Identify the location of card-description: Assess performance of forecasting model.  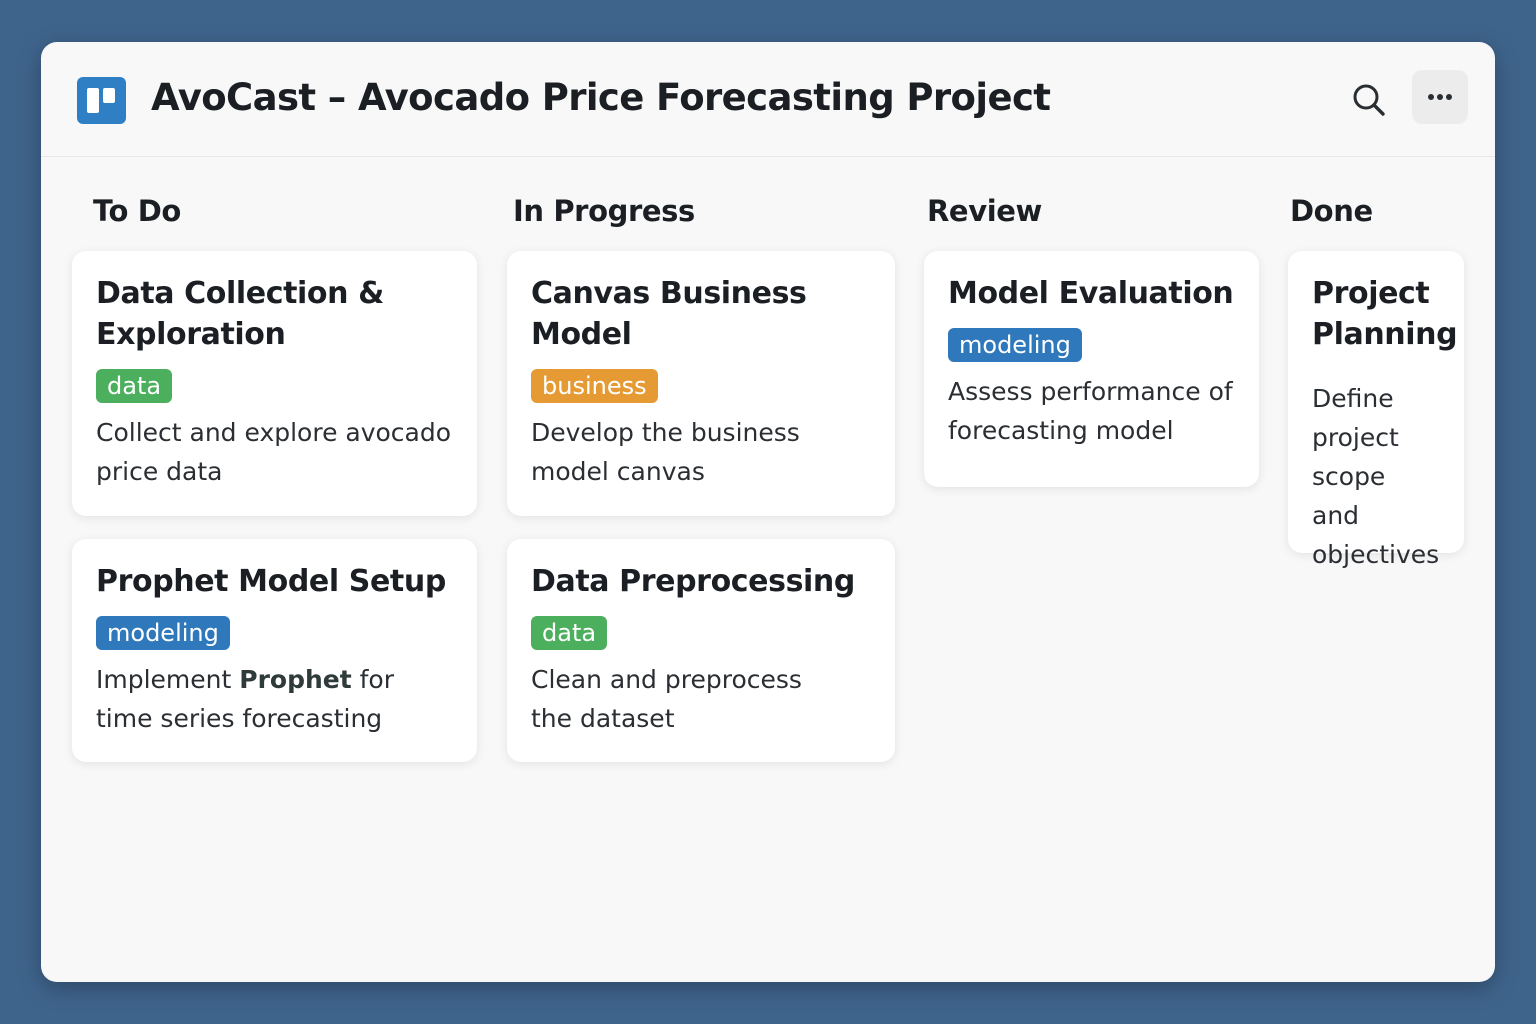
(1090, 411).